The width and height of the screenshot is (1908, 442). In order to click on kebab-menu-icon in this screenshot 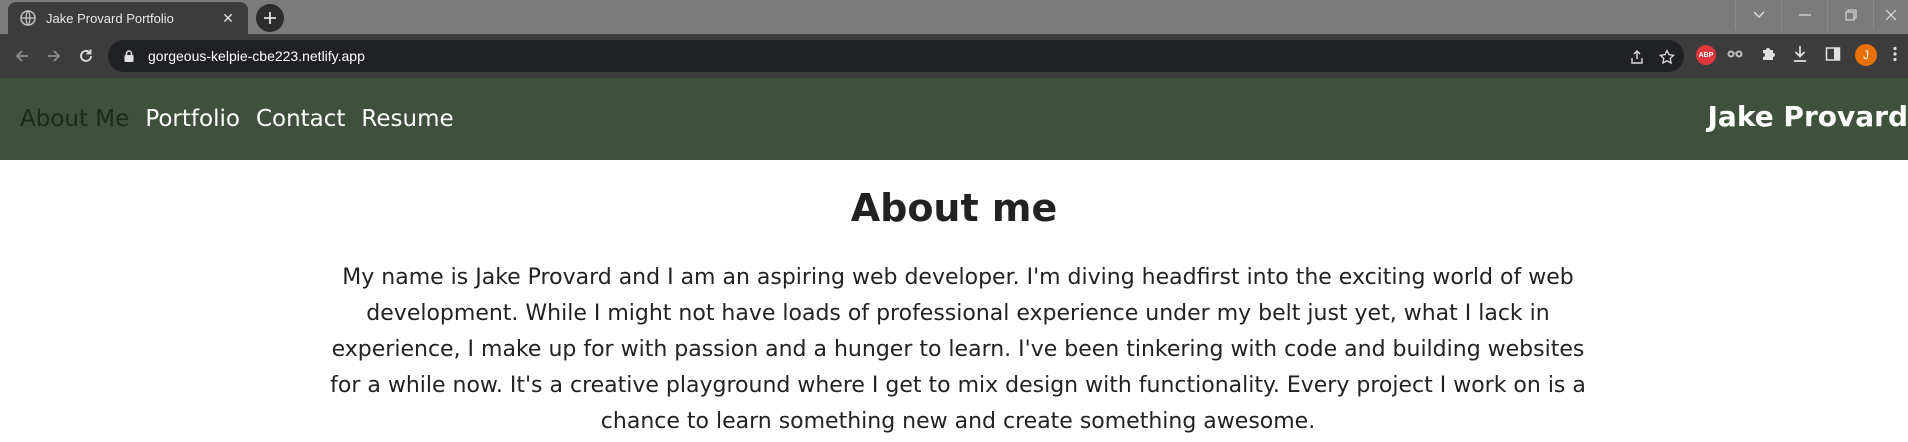, I will do `click(1895, 54)`.